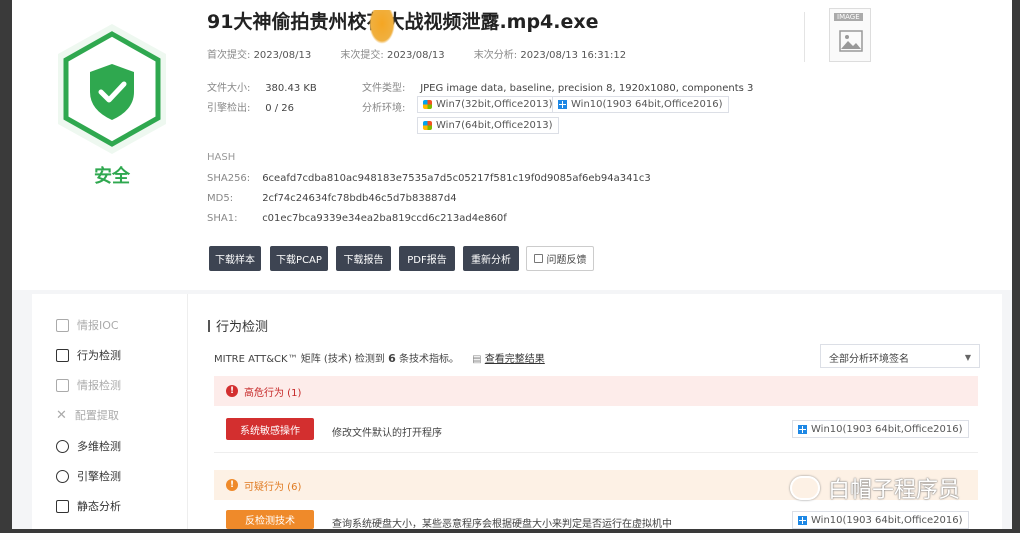 Image resolution: width=1020 pixels, height=533 pixels. What do you see at coordinates (427, 258) in the screenshot?
I see `pdf-report-button: PDF报告` at bounding box center [427, 258].